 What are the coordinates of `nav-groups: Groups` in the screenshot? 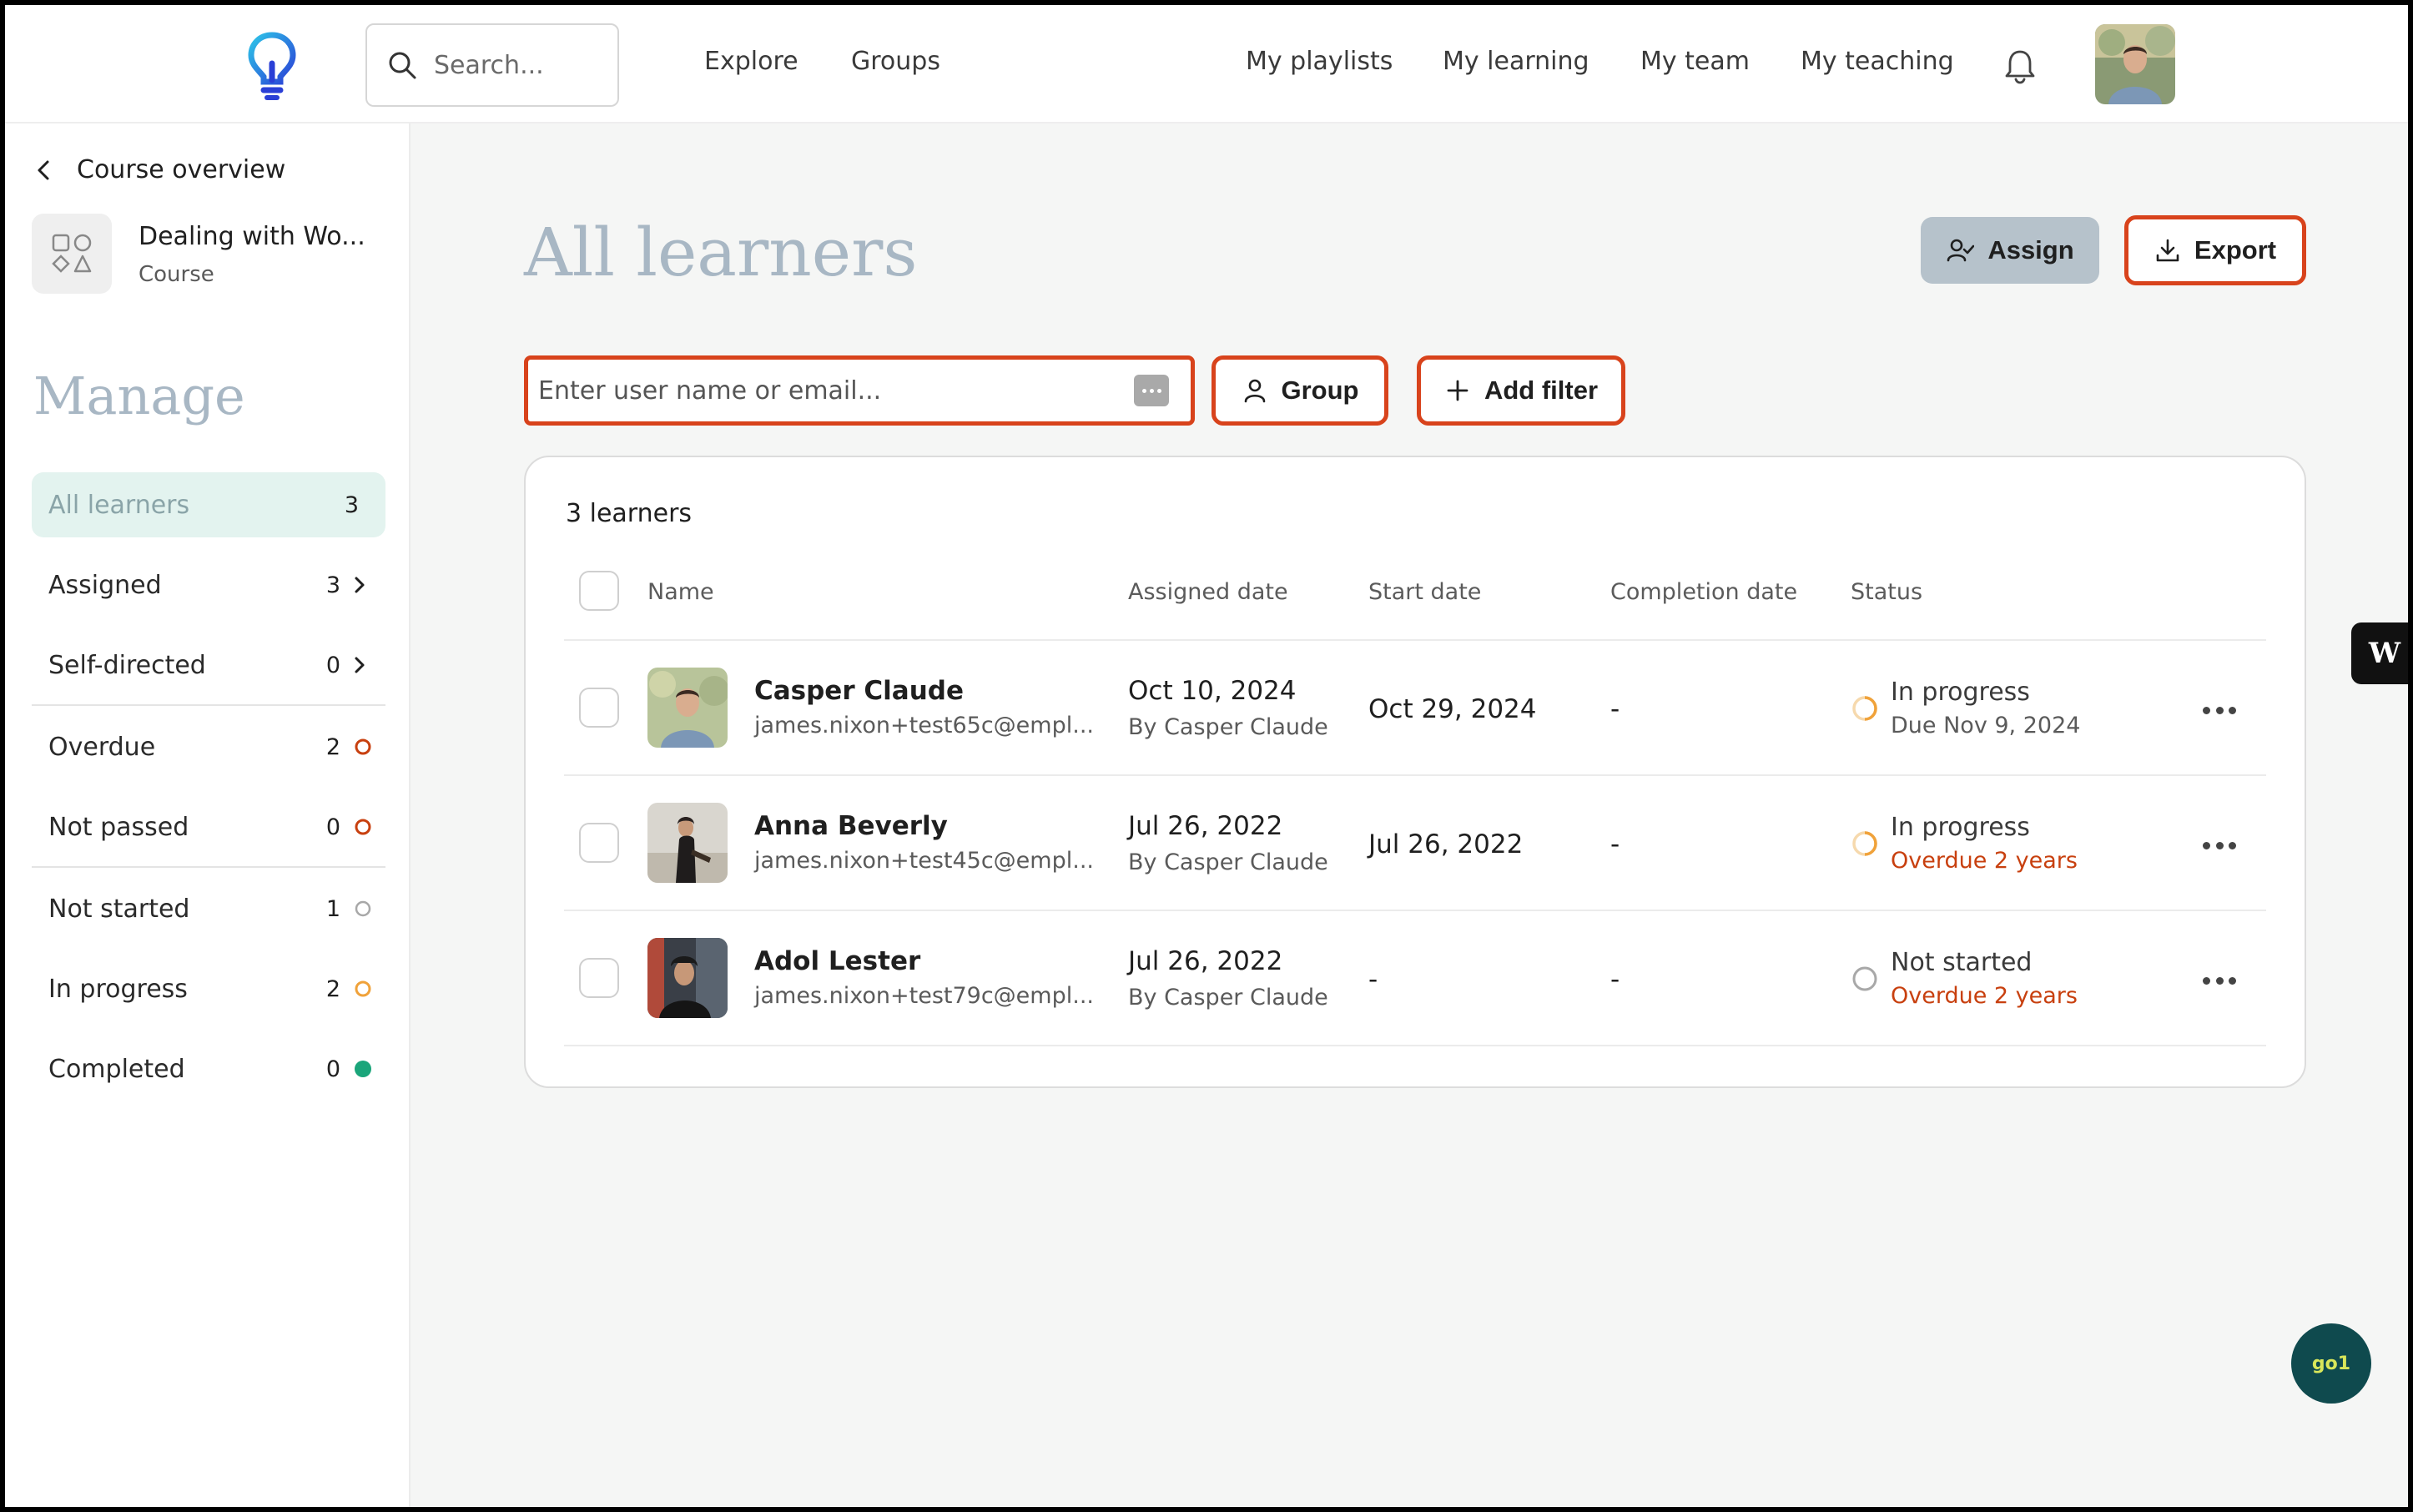 It's located at (896, 61).